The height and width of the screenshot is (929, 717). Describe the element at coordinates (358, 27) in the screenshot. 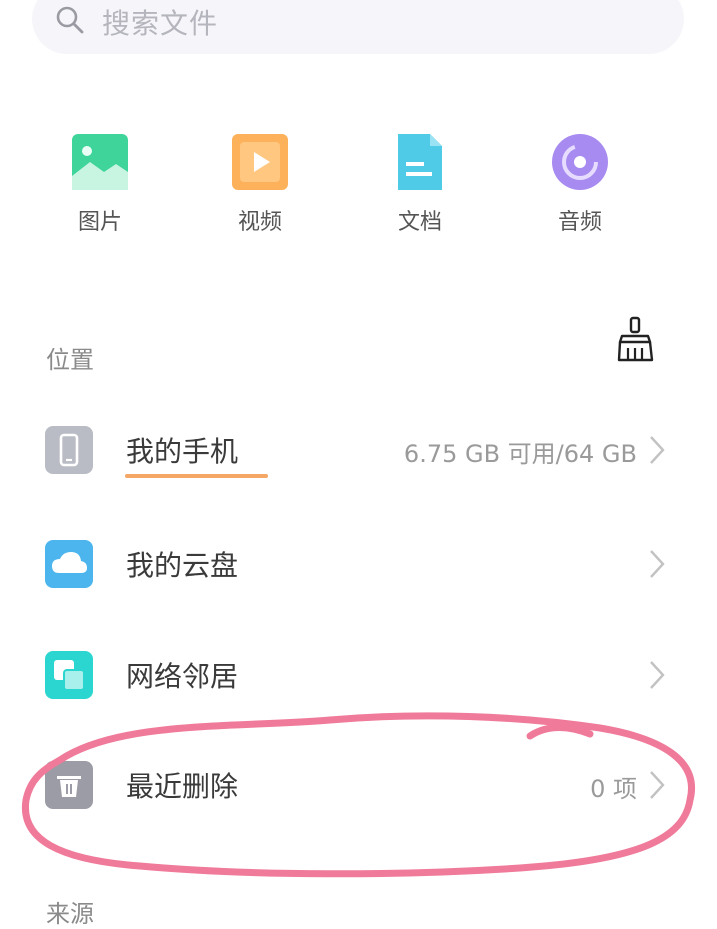

I see `search-bar: 搜索文件` at that location.